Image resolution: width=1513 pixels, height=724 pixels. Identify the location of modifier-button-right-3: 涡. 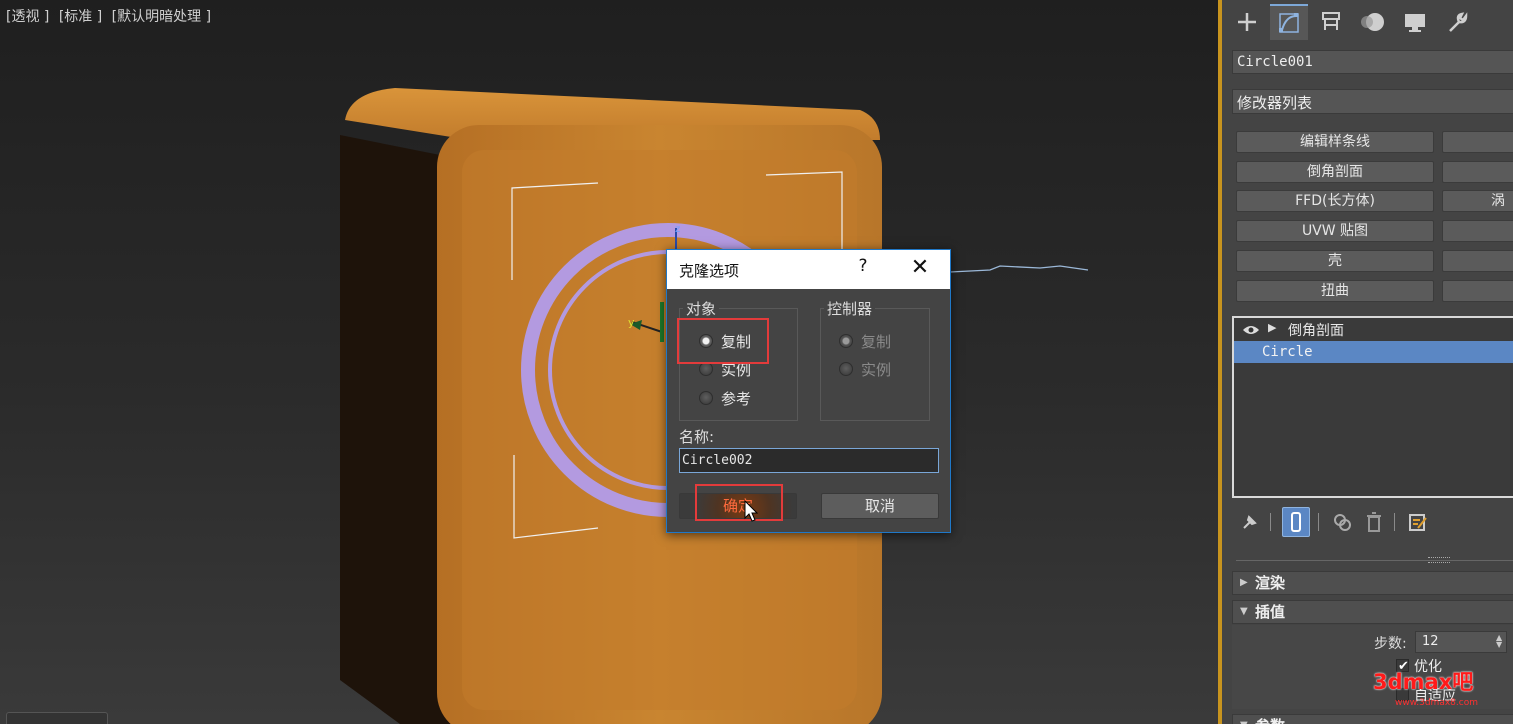
(1477, 201).